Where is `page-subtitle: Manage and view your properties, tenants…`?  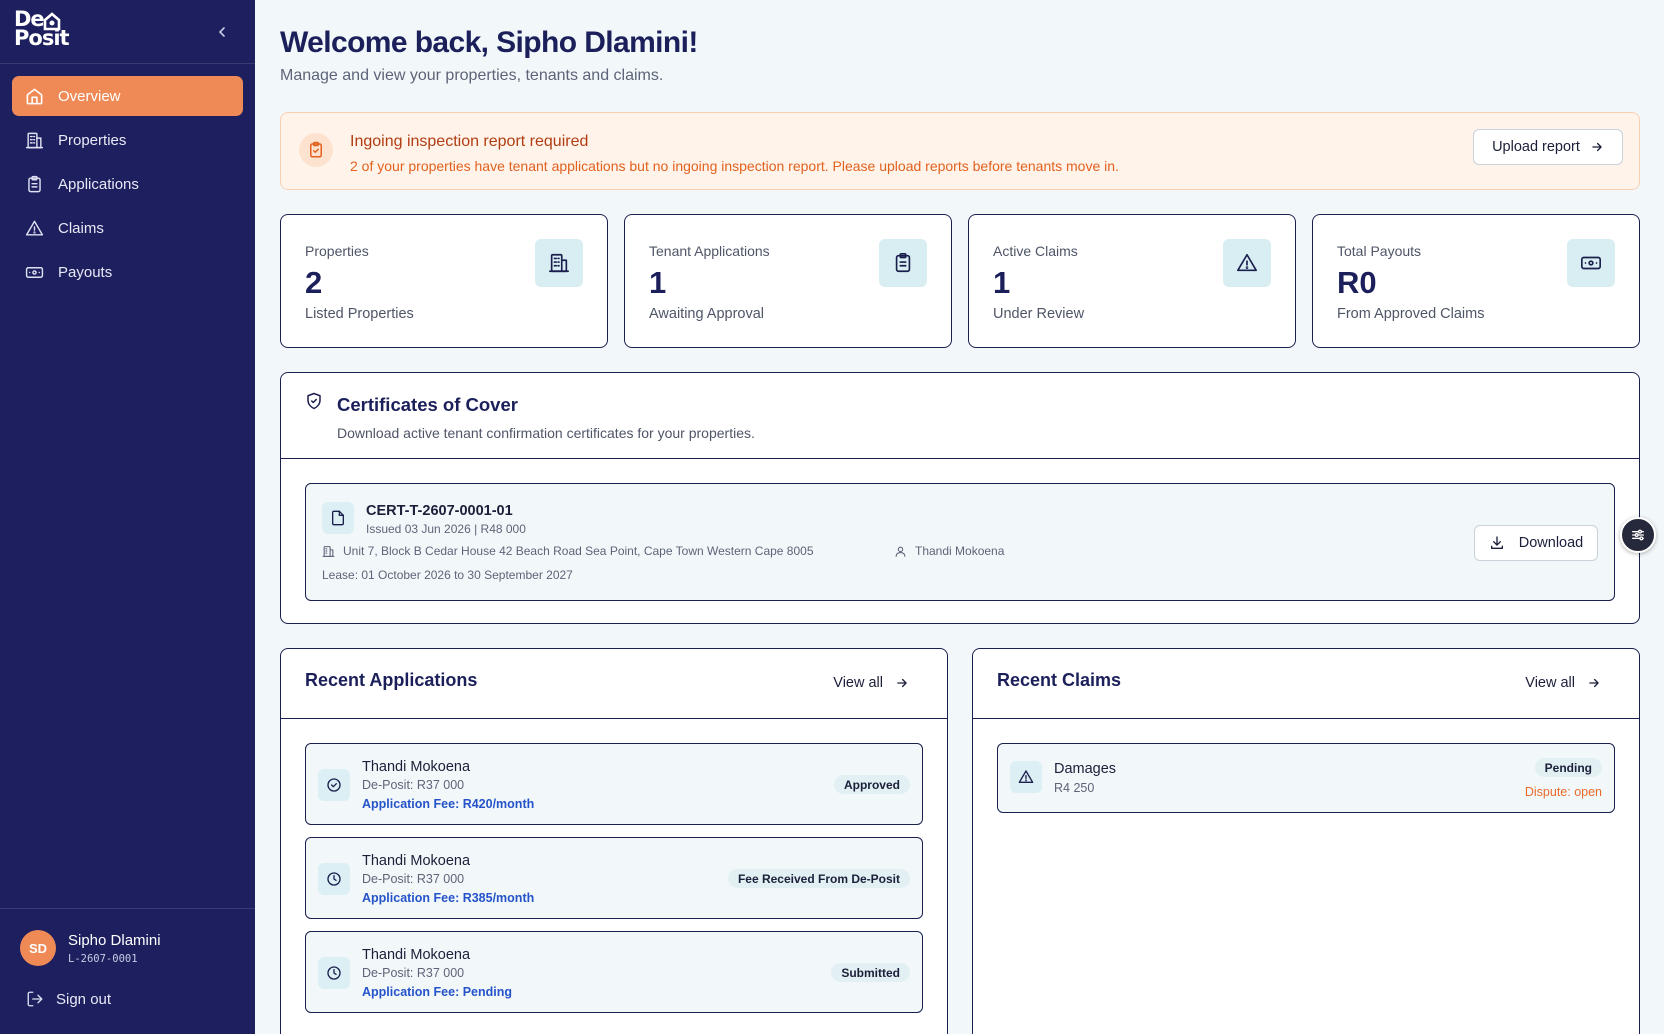
page-subtitle: Manage and view your properties, tenants… is located at coordinates (472, 75).